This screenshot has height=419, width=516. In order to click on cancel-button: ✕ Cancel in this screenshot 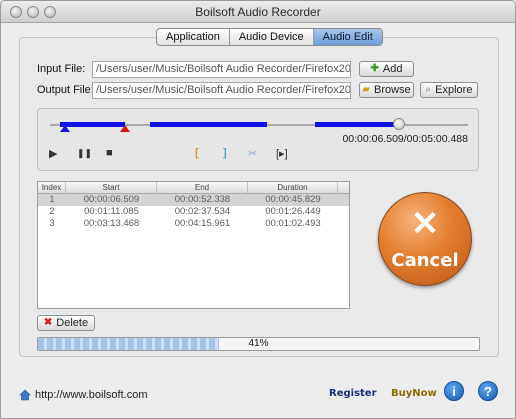, I will do `click(425, 239)`.